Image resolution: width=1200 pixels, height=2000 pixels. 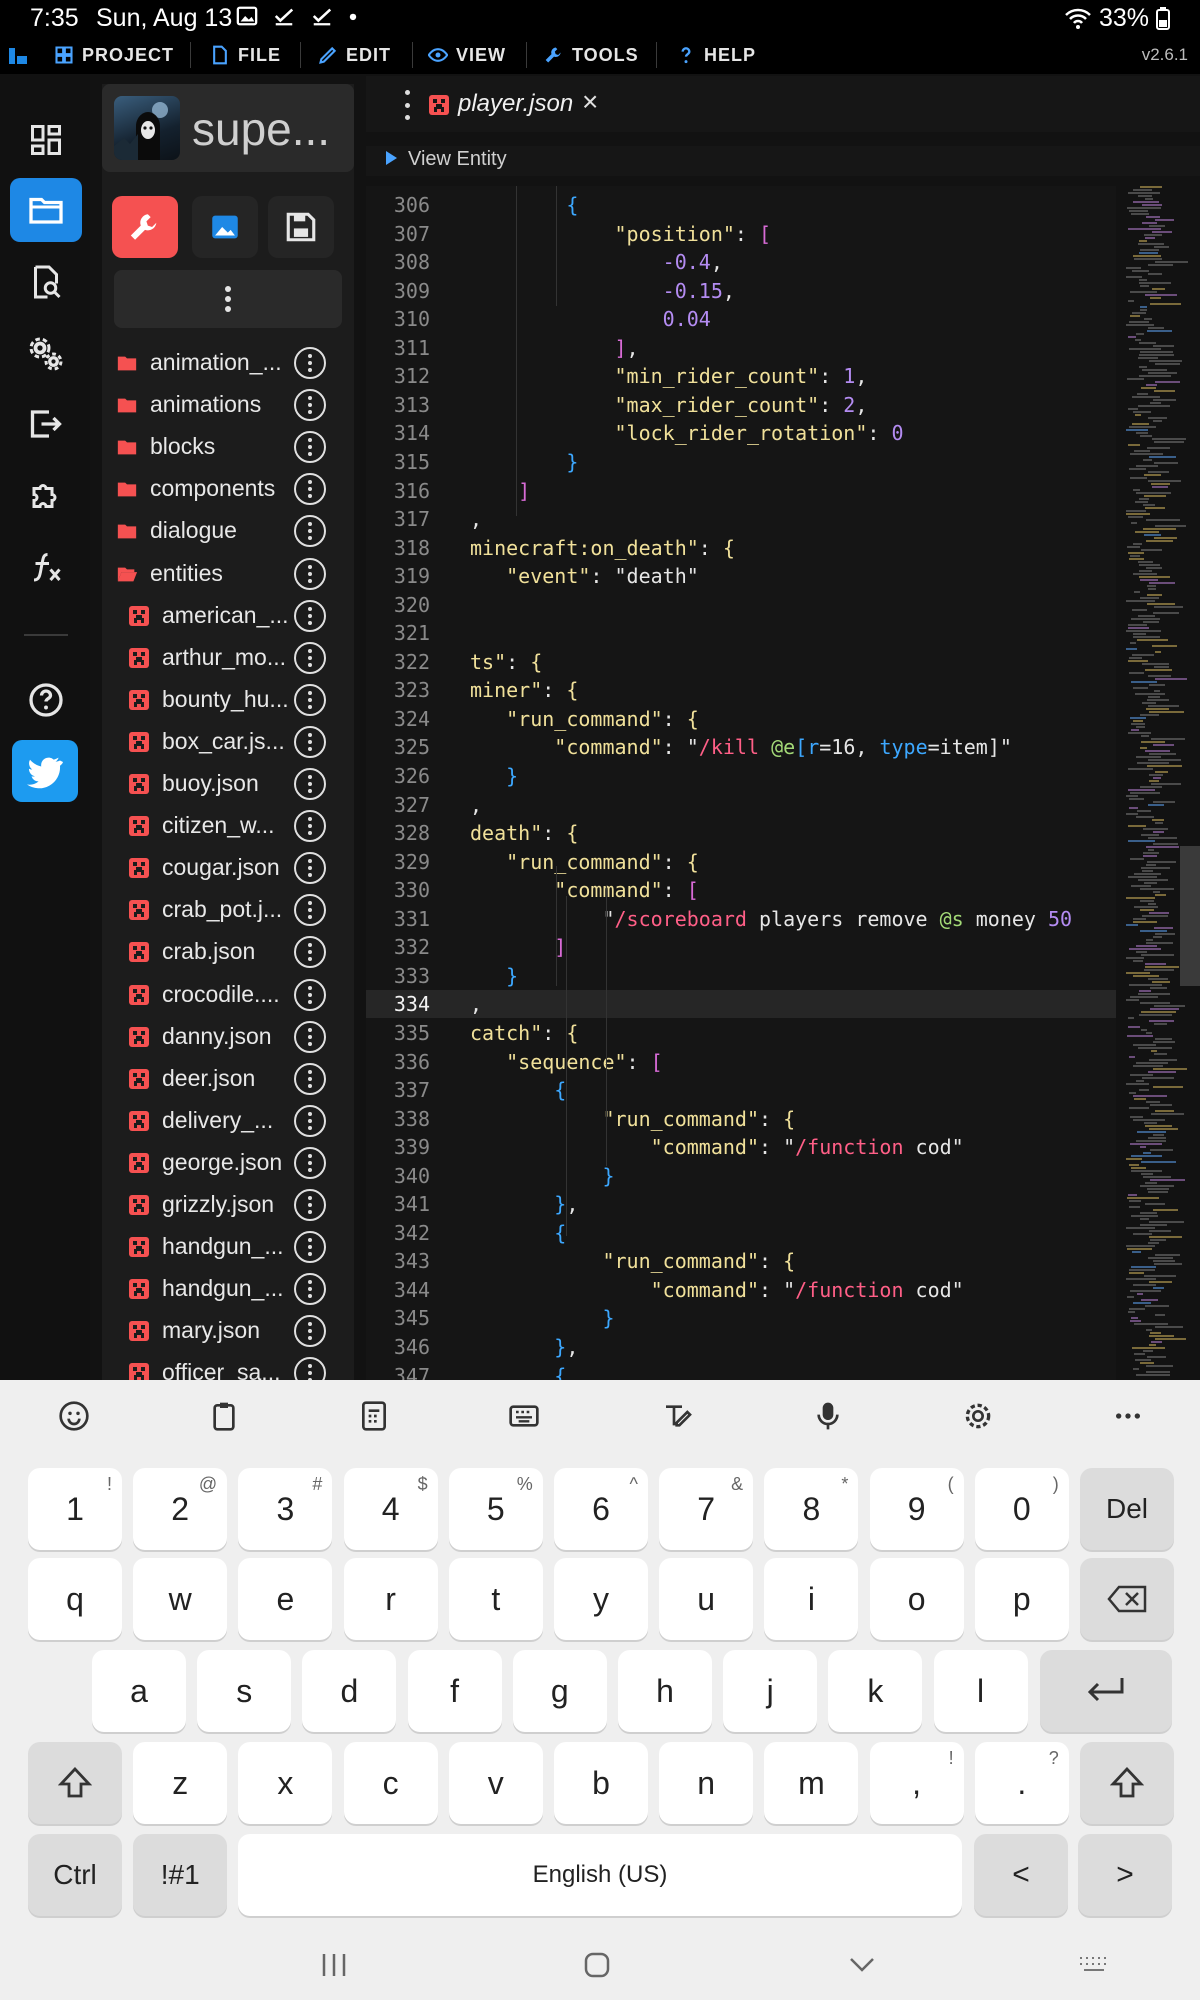 What do you see at coordinates (1094, 1965) in the screenshot?
I see `keyboard-hide-icon` at bounding box center [1094, 1965].